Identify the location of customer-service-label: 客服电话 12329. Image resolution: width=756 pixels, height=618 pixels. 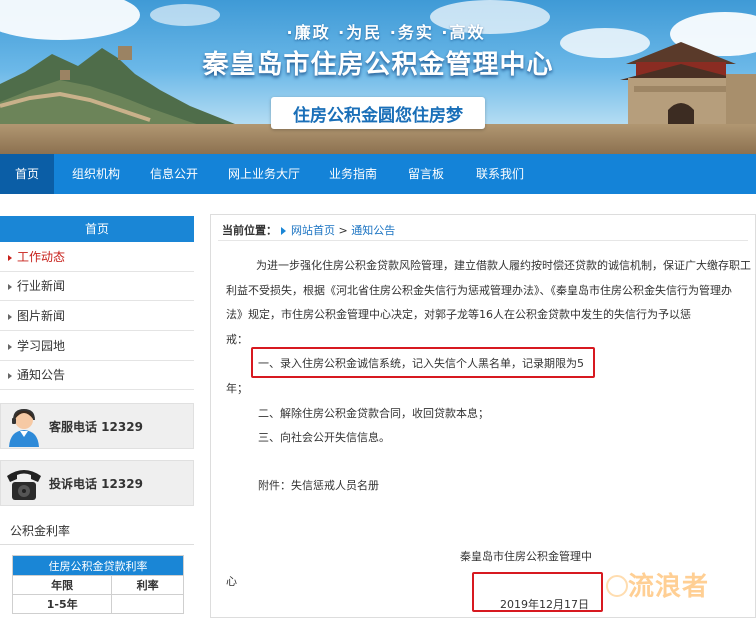
(96, 427).